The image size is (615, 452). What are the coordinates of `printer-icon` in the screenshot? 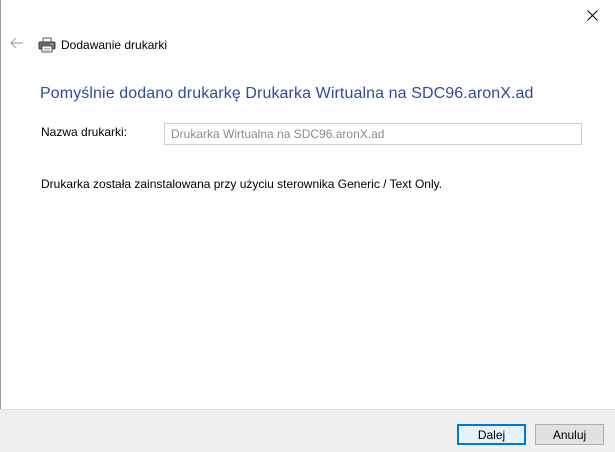 It's located at (47, 45).